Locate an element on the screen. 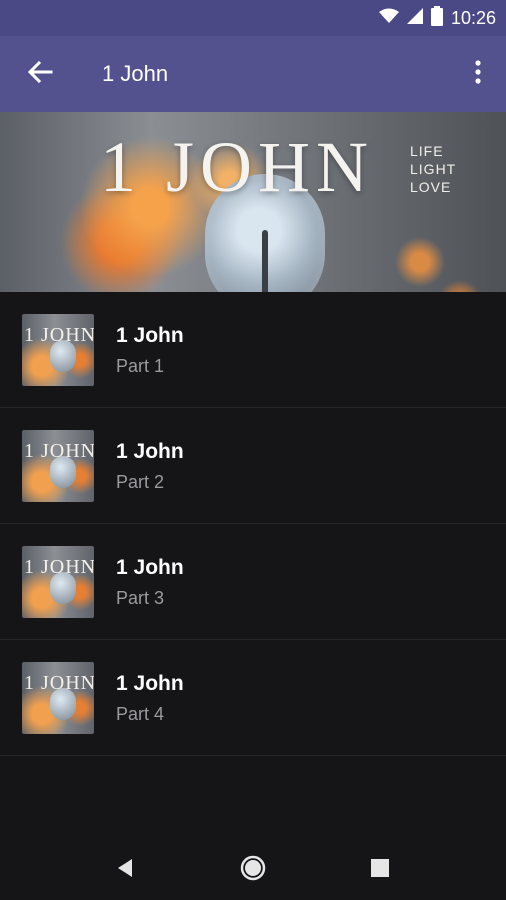 This screenshot has height=900, width=506. status-time: 10:26 is located at coordinates (473, 17).